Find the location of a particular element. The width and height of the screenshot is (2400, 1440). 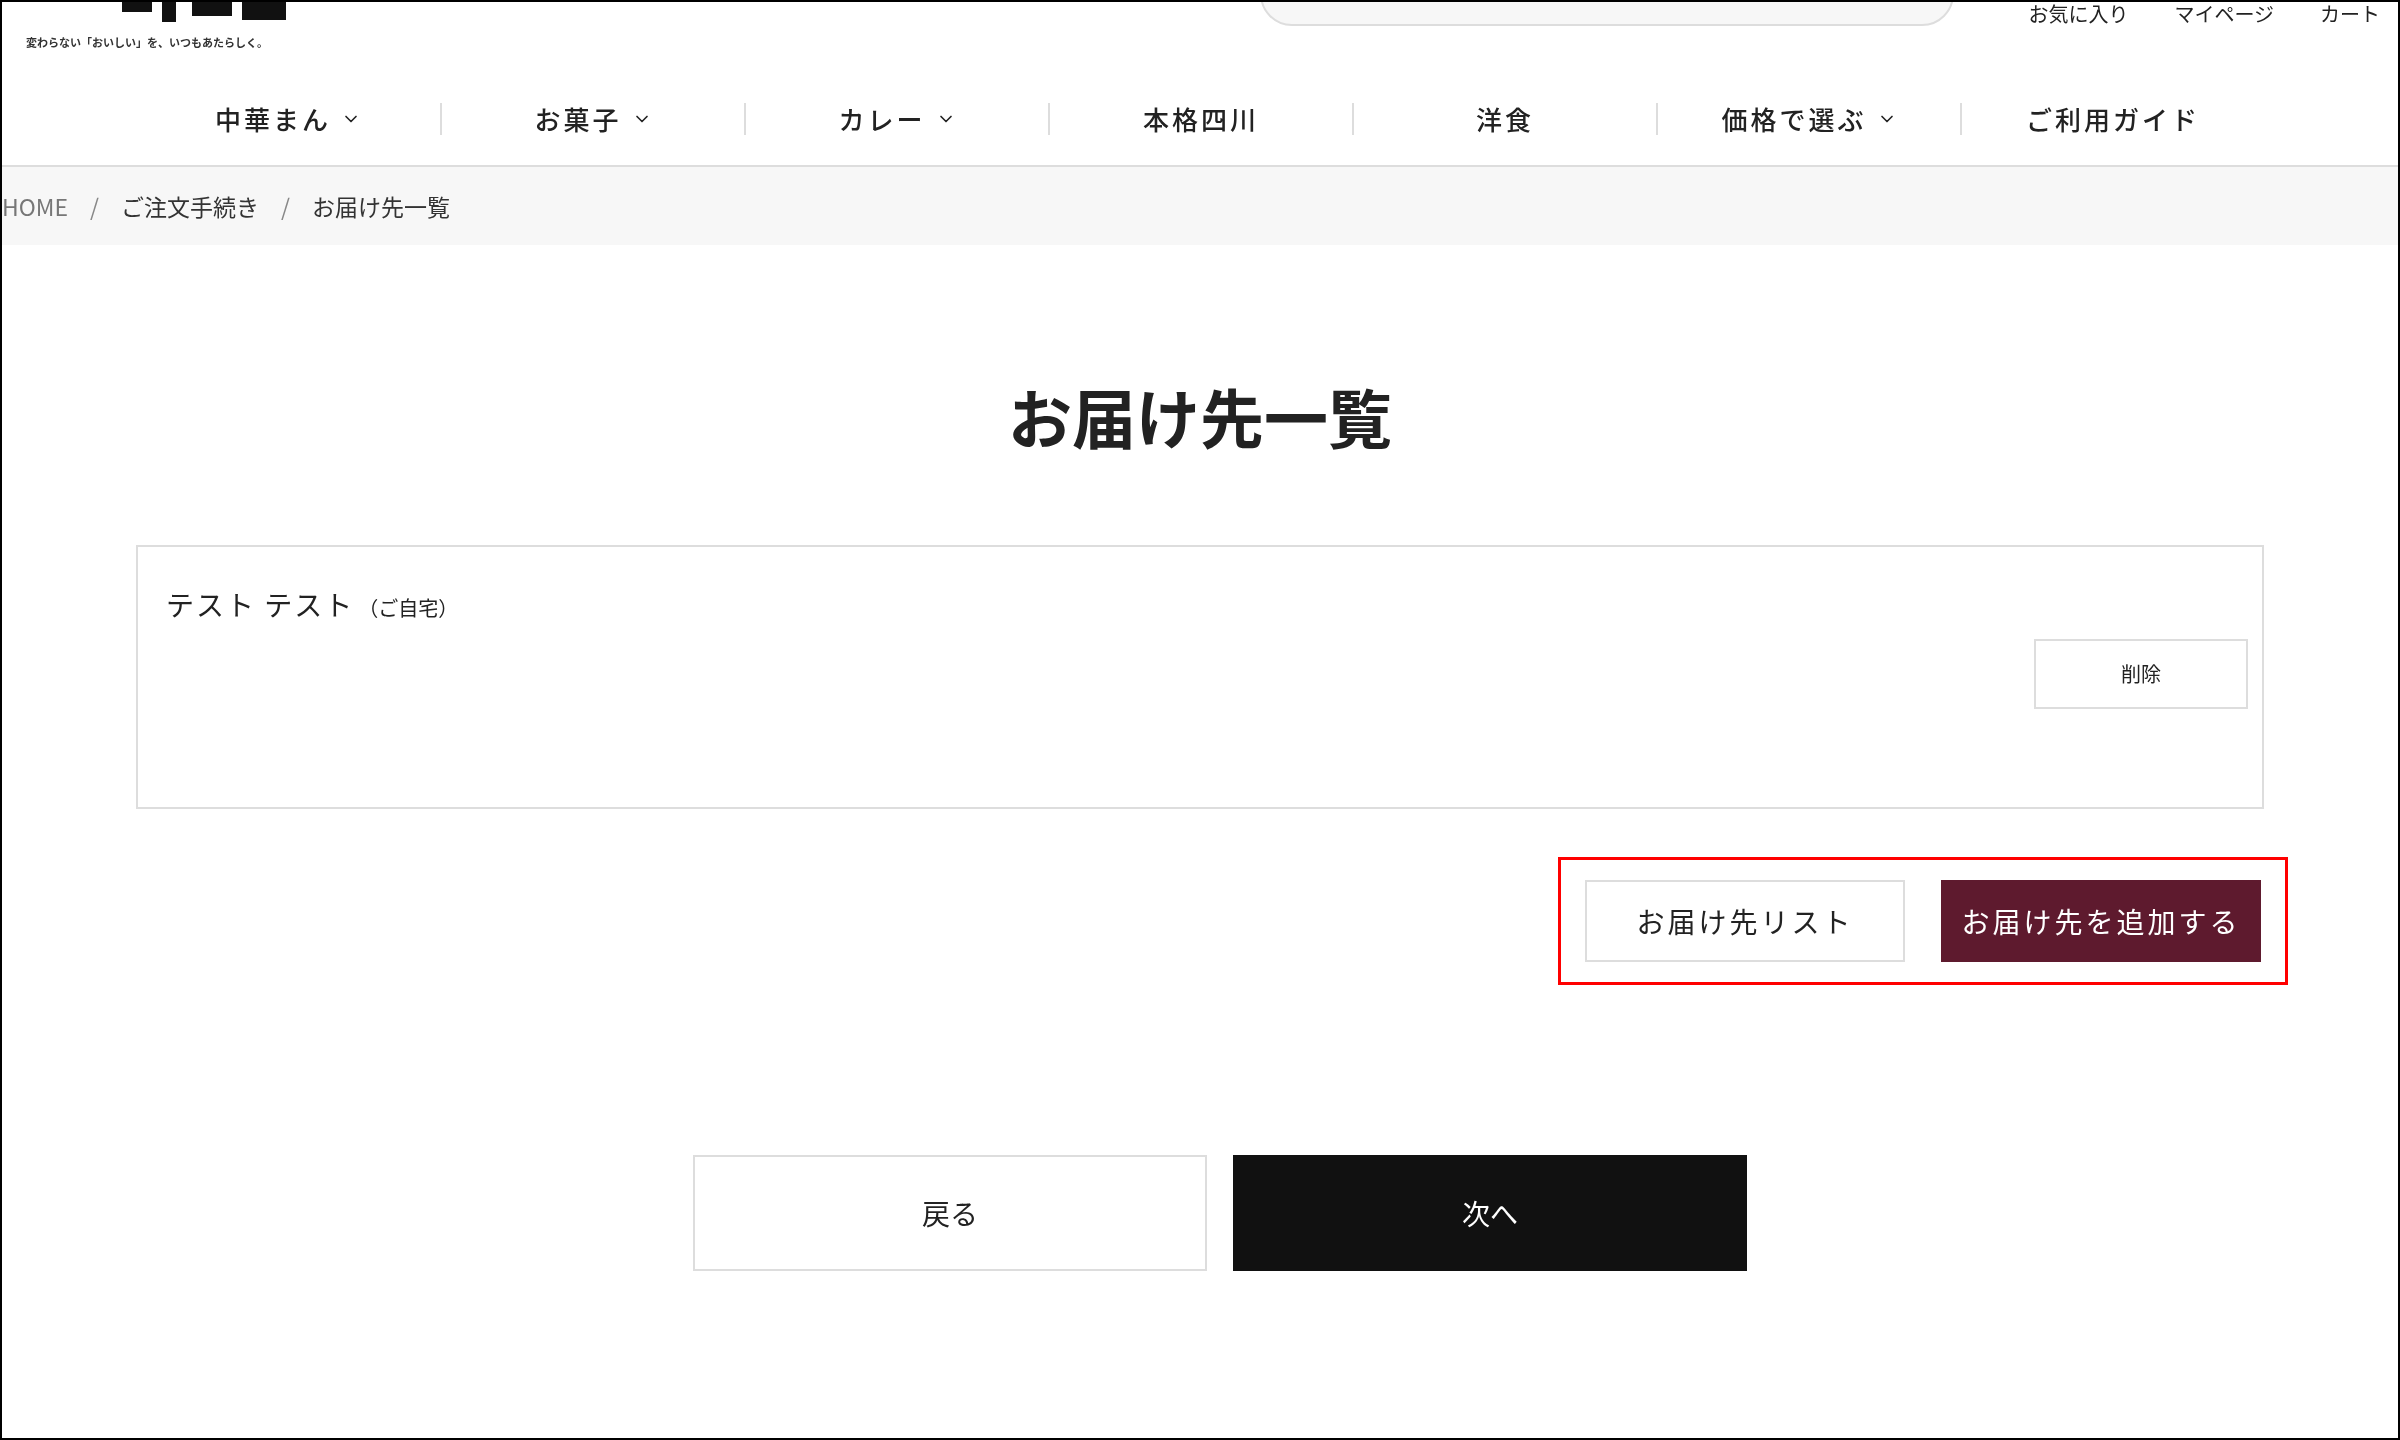

address-label: （ご自宅） is located at coordinates (408, 608).